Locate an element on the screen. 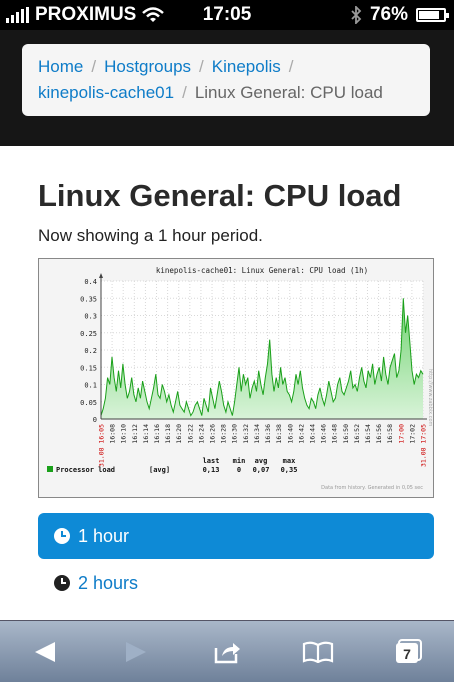 This screenshot has width=454, height=682. legend-header: min is located at coordinates (239, 461).